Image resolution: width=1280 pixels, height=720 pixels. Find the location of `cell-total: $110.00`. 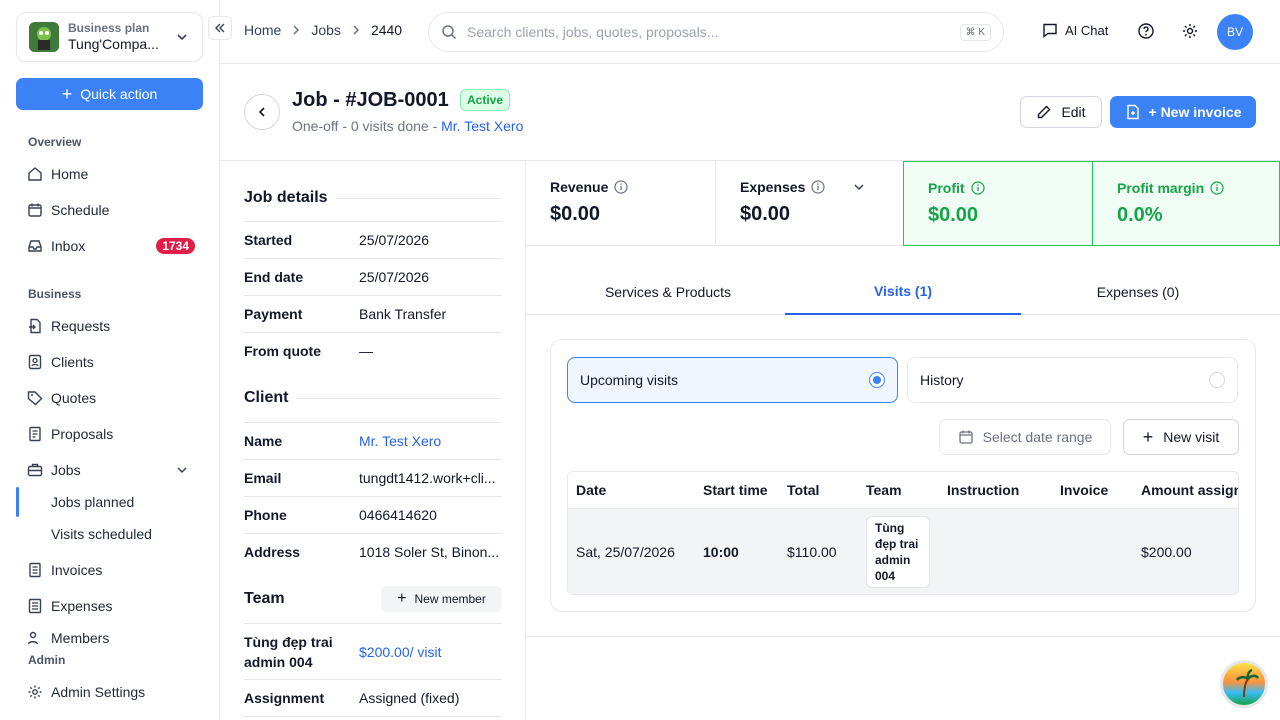

cell-total: $110.00 is located at coordinates (812, 552).